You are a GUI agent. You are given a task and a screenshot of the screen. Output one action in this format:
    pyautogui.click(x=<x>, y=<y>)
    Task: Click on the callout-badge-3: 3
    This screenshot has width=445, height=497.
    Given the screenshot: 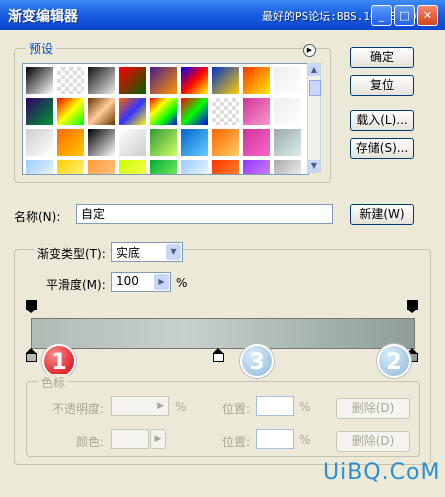 What is the action you would take?
    pyautogui.click(x=257, y=361)
    